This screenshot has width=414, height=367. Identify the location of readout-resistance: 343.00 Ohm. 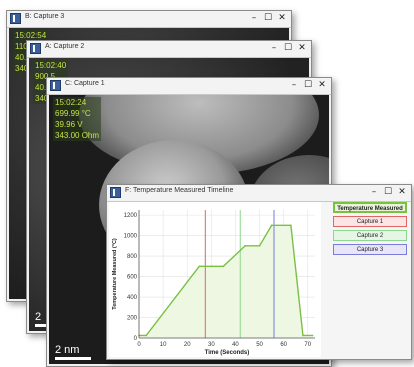
(77, 135).